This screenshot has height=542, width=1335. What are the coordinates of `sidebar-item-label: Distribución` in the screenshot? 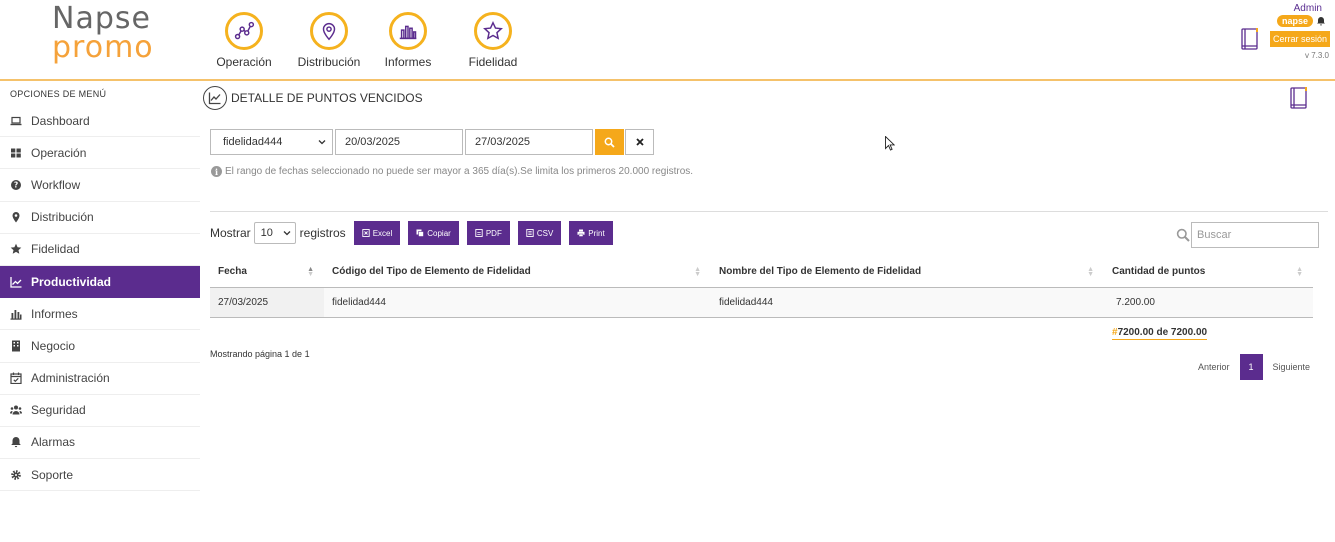 It's located at (62, 217).